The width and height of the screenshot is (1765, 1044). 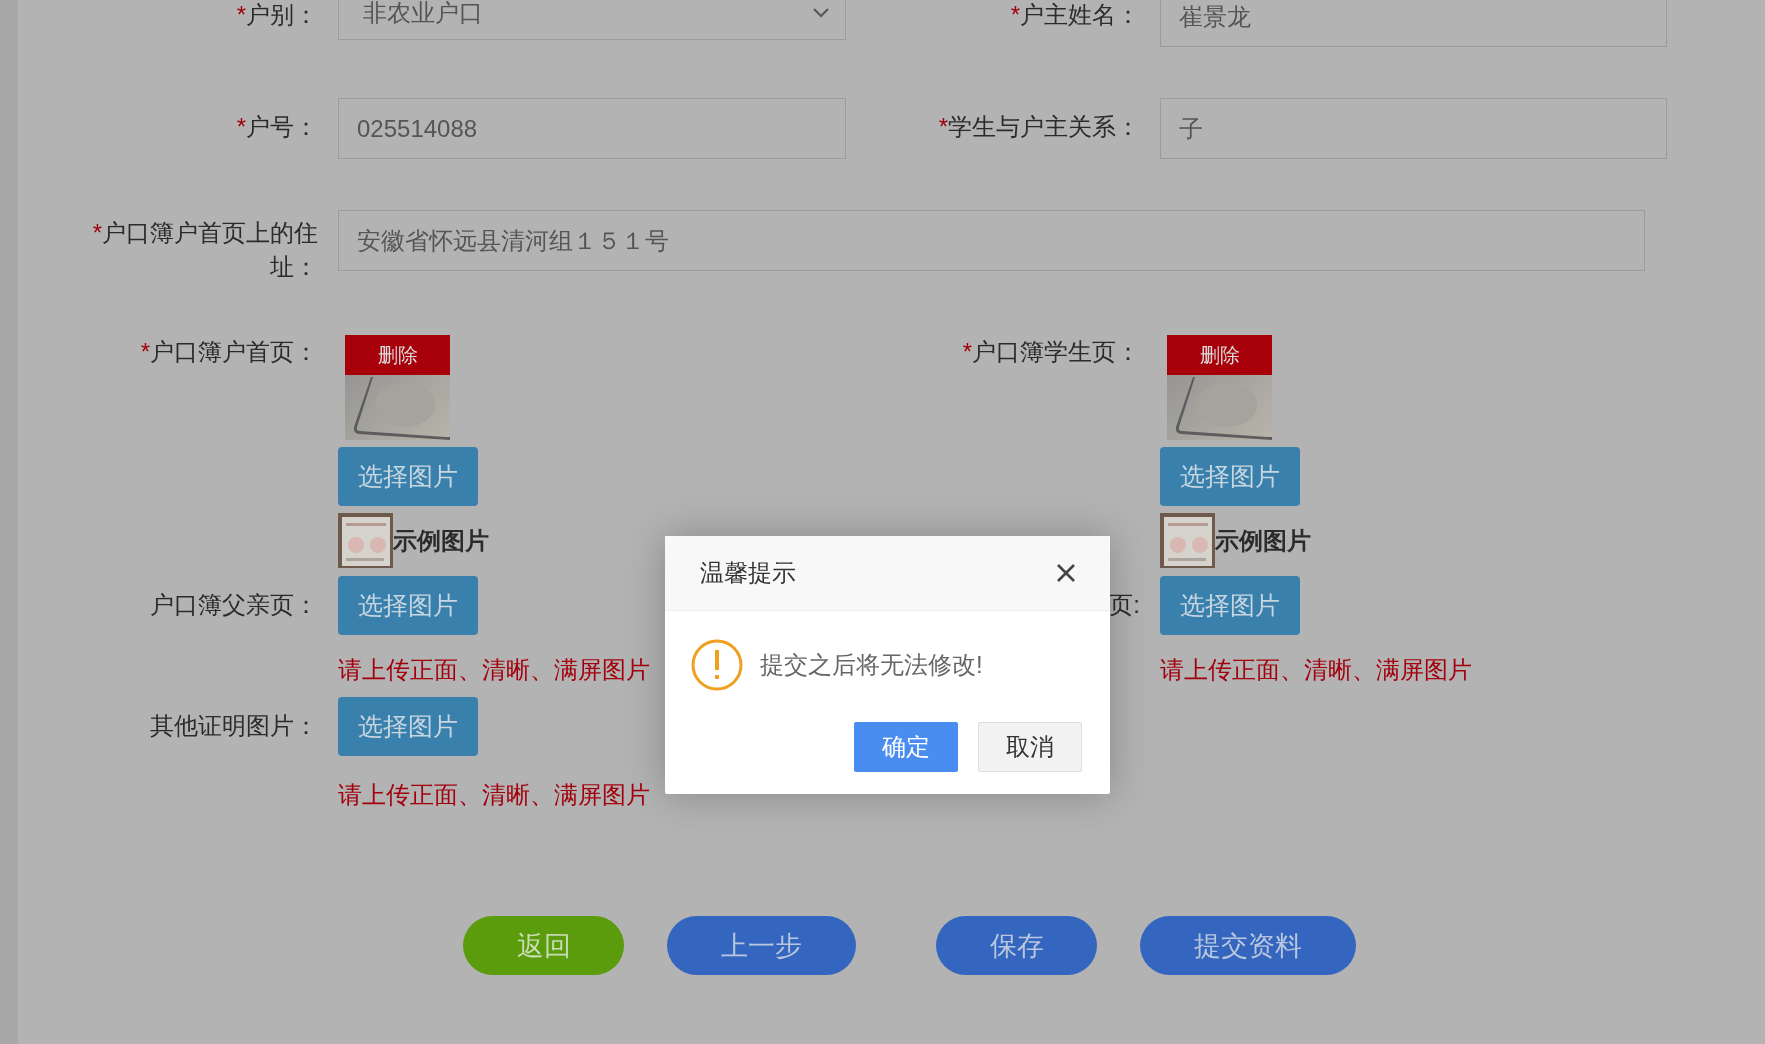 What do you see at coordinates (592, 128) in the screenshot?
I see `input-field: 025514088` at bounding box center [592, 128].